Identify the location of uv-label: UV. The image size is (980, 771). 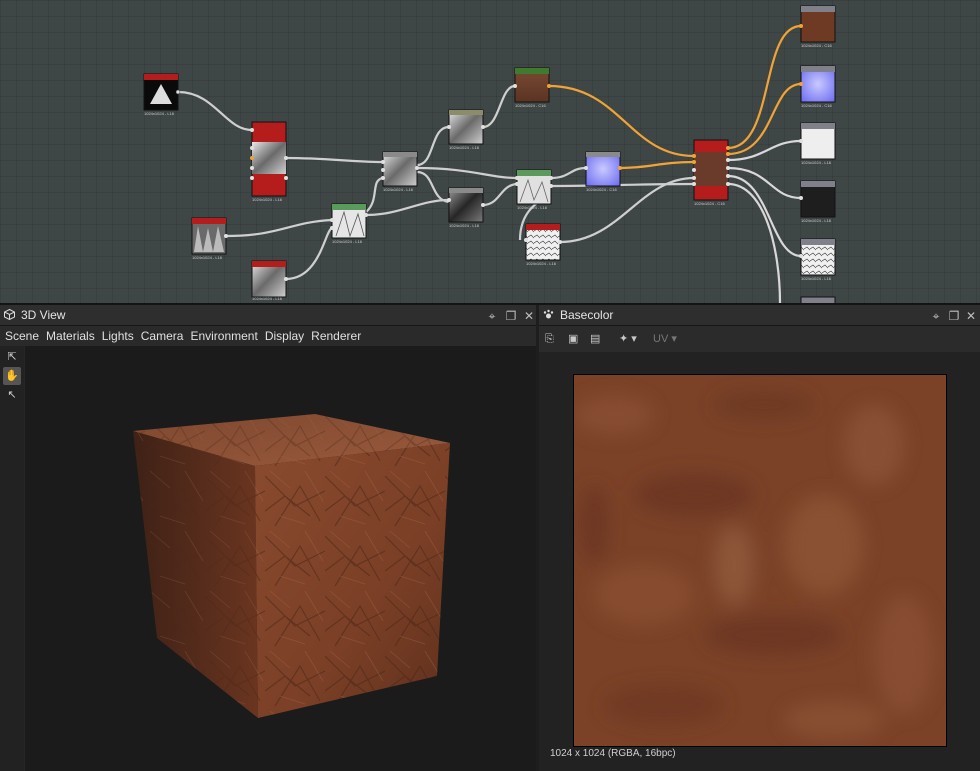
(661, 339).